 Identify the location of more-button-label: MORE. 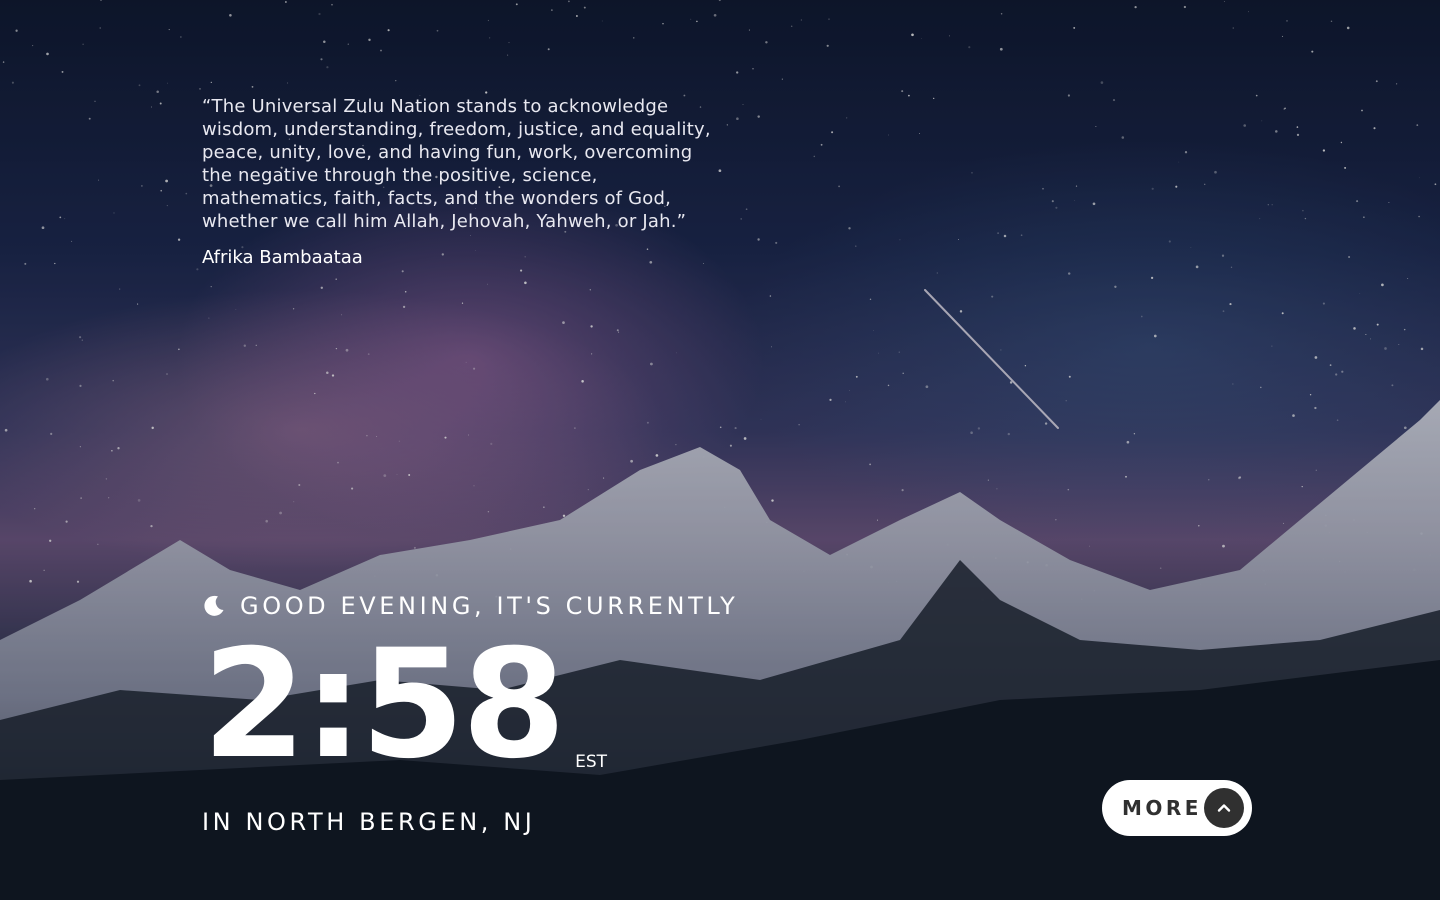
(1162, 808).